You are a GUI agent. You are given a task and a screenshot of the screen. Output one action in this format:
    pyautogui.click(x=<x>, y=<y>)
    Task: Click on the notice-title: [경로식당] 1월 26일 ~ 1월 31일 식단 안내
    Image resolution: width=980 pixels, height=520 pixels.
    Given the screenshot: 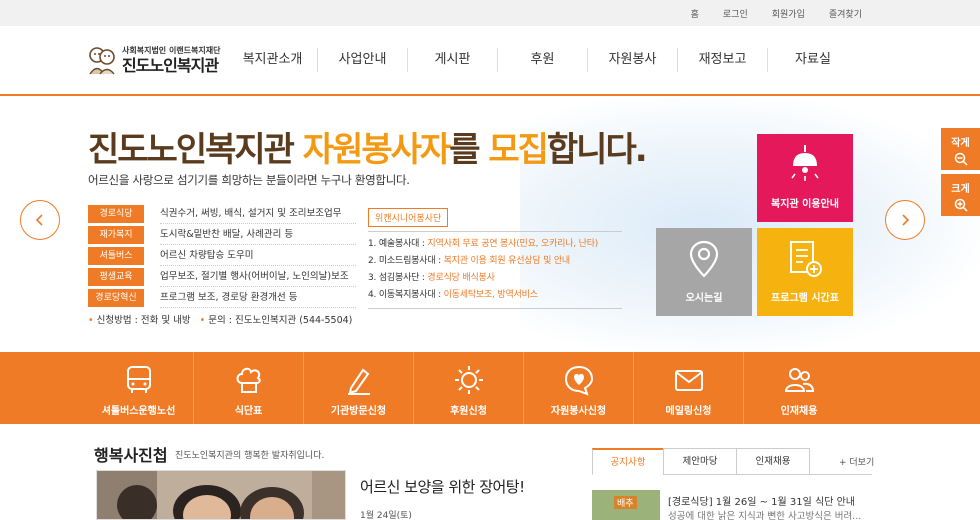 What is the action you would take?
    pyautogui.click(x=761, y=500)
    